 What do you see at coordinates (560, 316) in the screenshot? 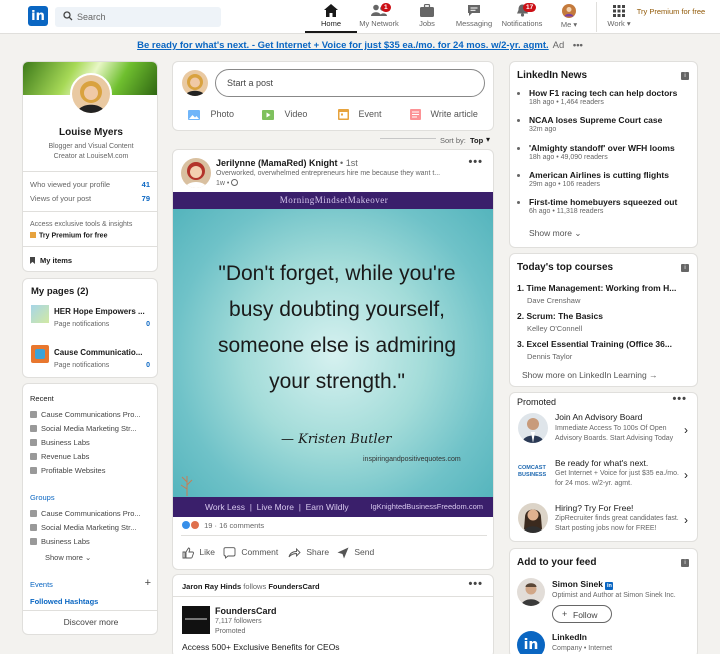
I see `course-title: 2. Scrum: The Basics` at bounding box center [560, 316].